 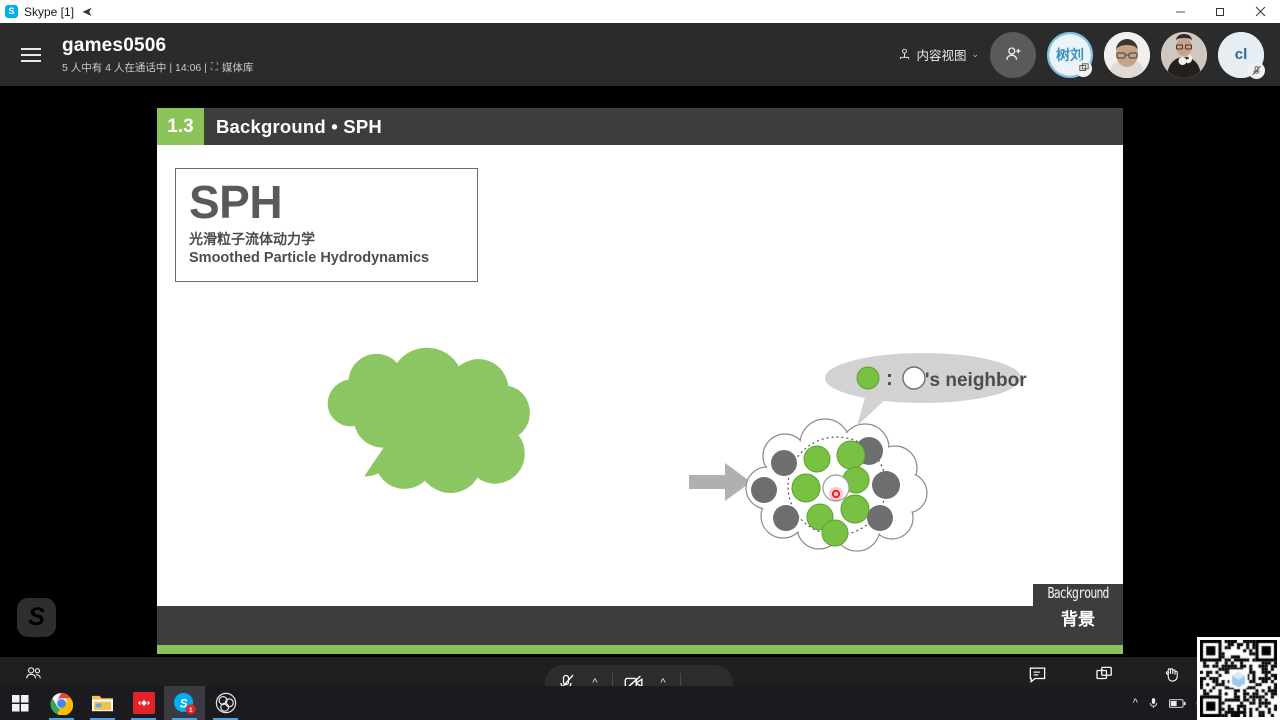 I want to click on header-actions: 内容视图 ⌄ 树刘 cl, so click(x=1089, y=55).